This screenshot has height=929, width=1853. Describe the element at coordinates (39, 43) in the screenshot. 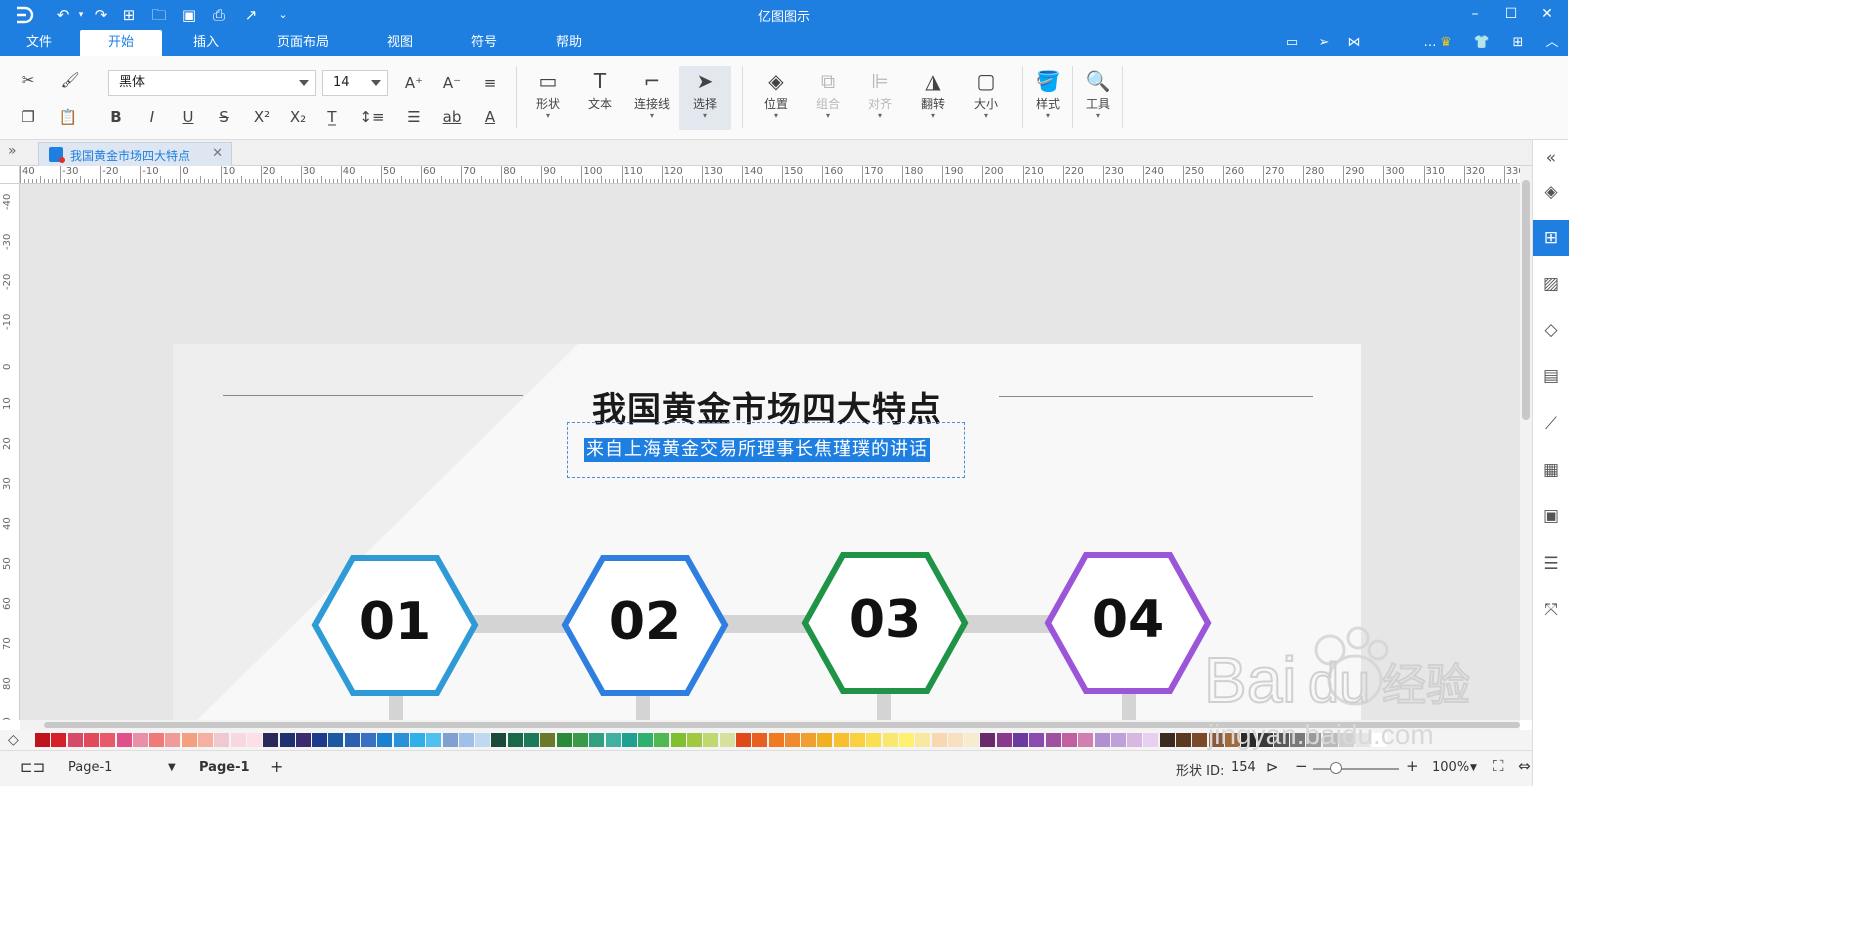

I see `tab-file: 文件` at that location.